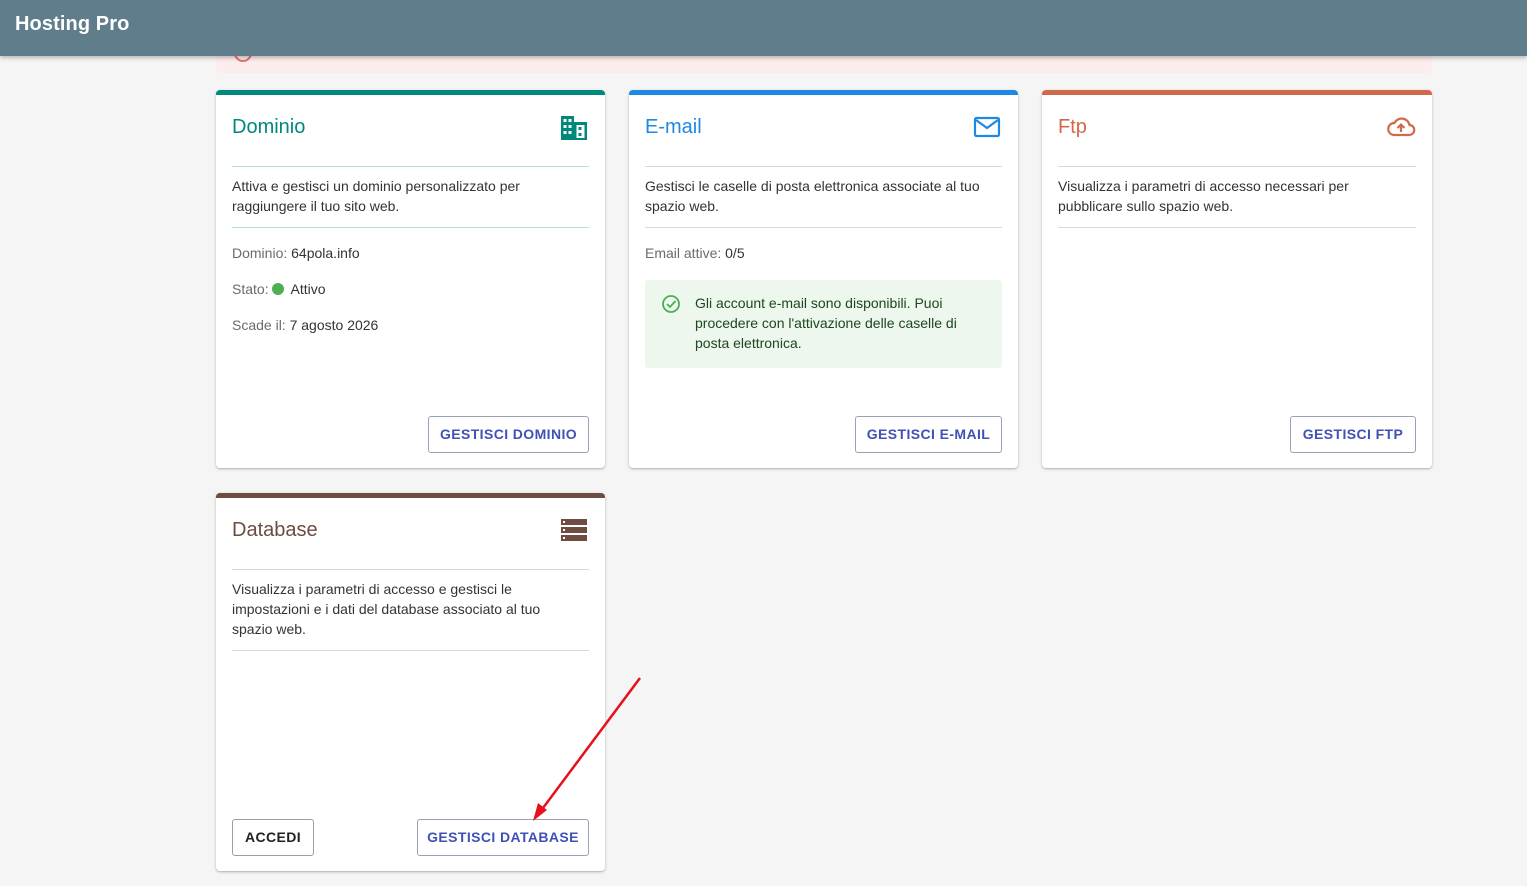  I want to click on expiry-label: Scade il:, so click(259, 325).